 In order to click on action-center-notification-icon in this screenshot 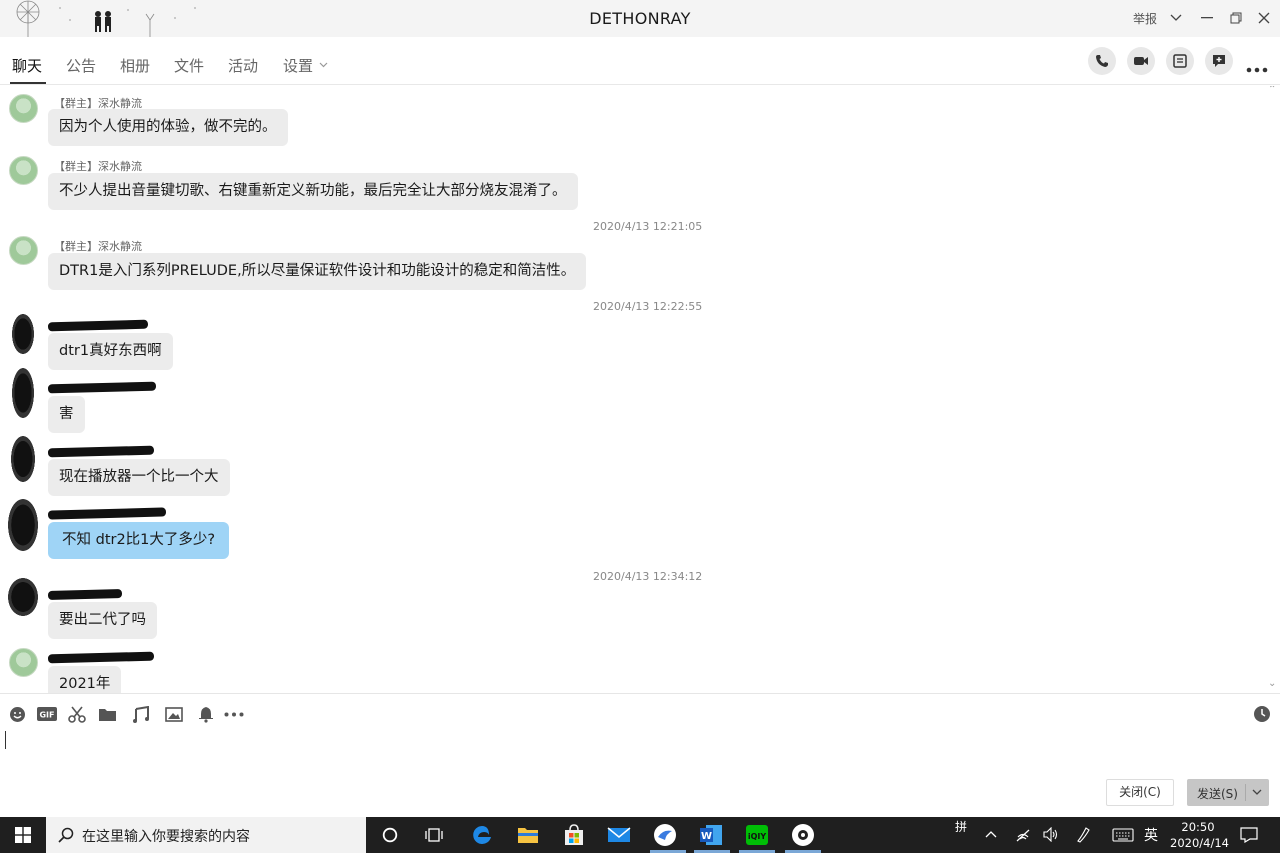, I will do `click(1249, 835)`.